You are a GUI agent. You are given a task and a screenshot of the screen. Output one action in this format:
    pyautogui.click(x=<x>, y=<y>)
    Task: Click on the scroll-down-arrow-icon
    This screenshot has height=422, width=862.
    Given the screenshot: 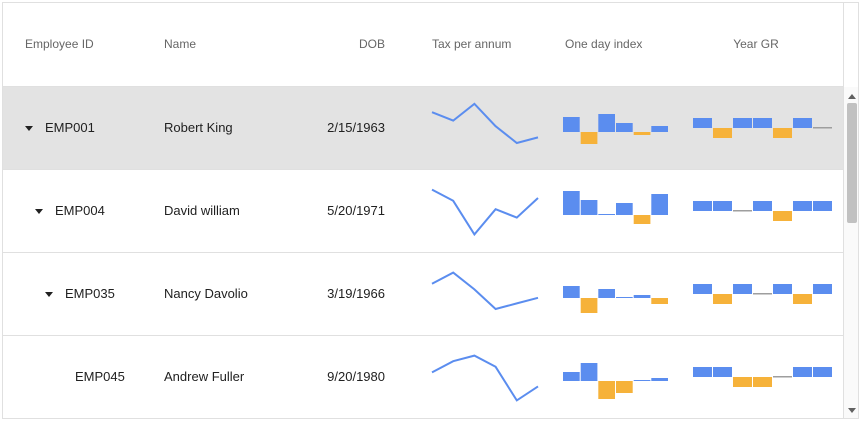 What is the action you would take?
    pyautogui.click(x=852, y=410)
    